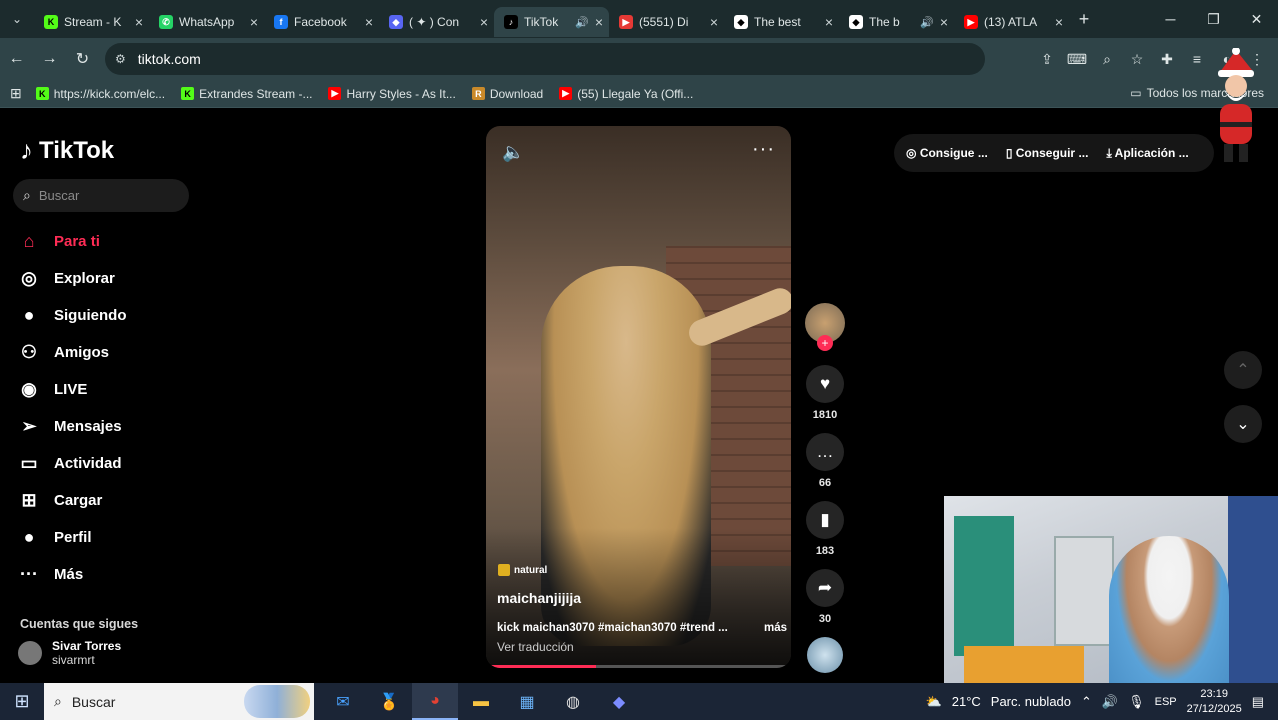 This screenshot has width=1278, height=720. I want to click on tiktok-logo: ♪ TikTok, so click(67, 150).